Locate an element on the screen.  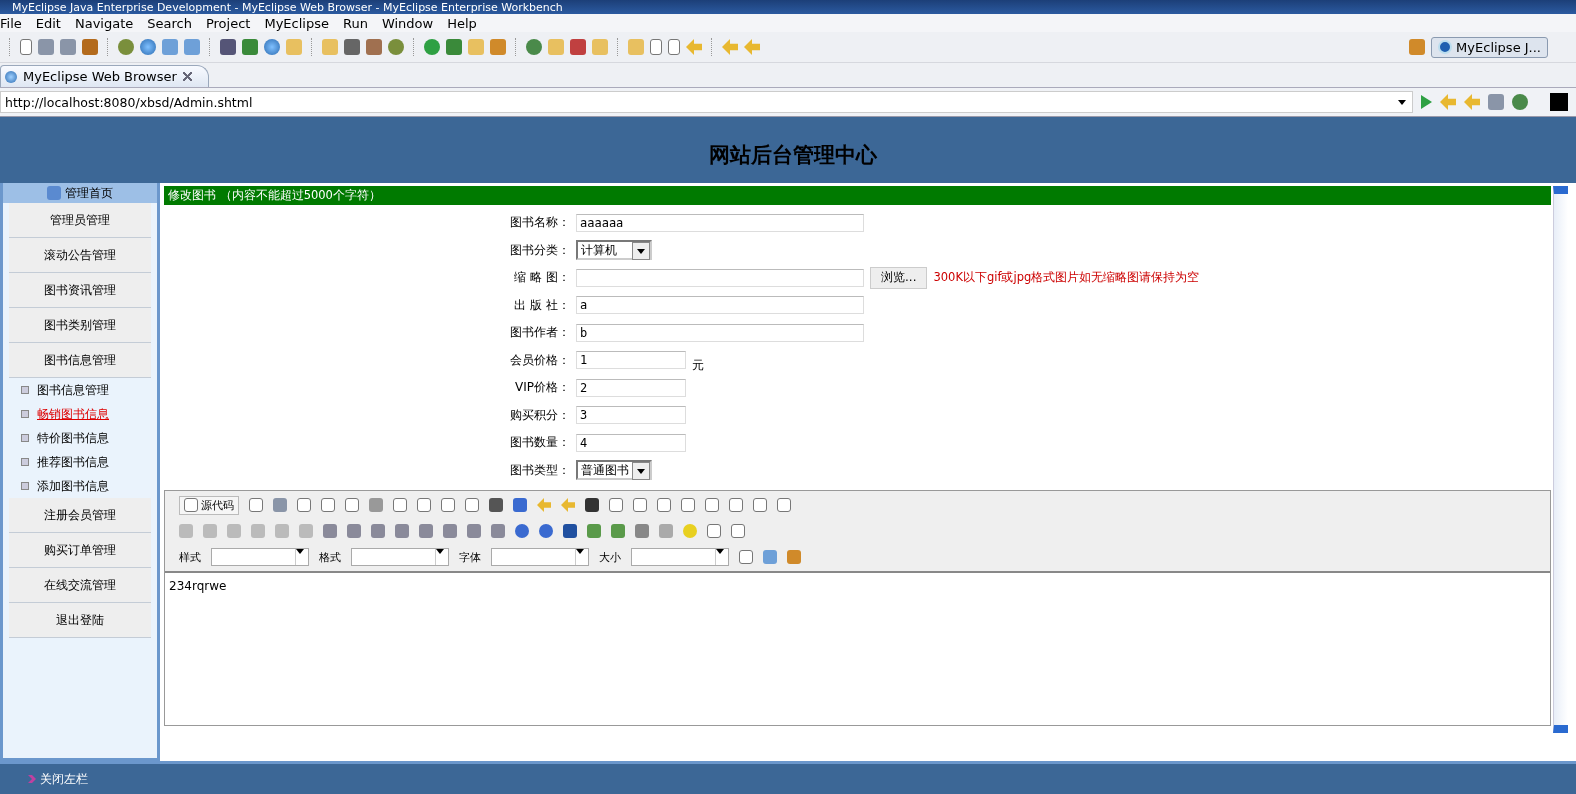
menu-item: Search is located at coordinates (169, 23).